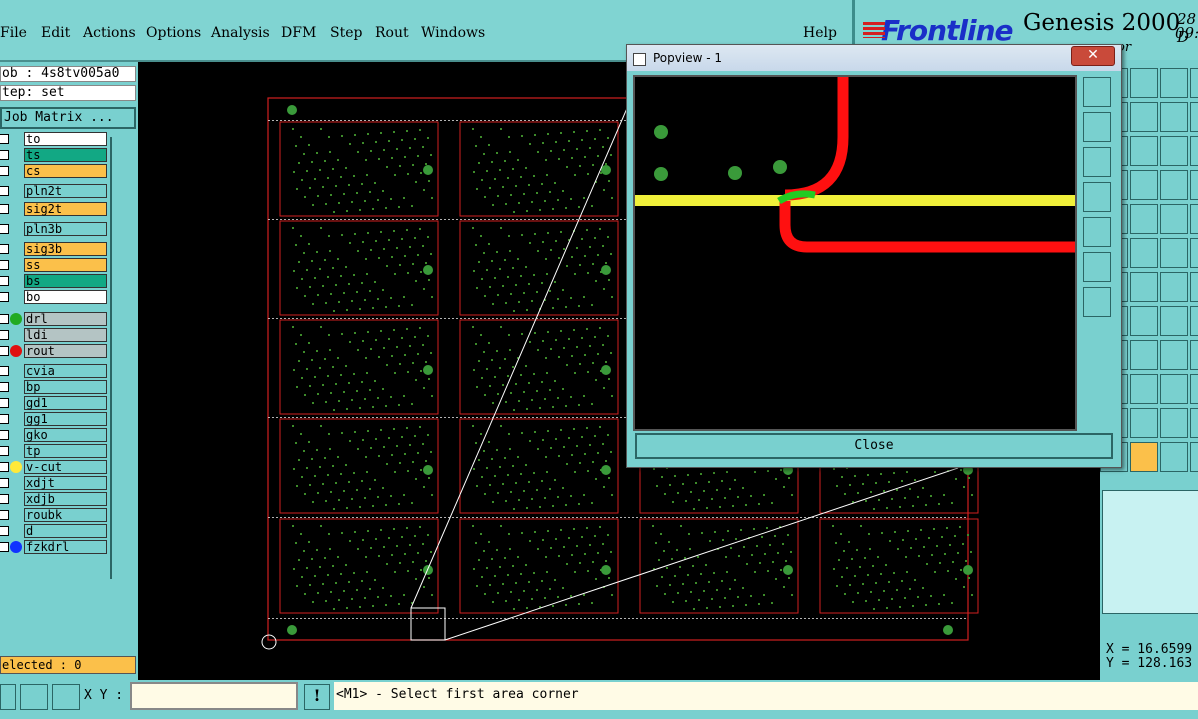 Image resolution: width=1198 pixels, height=719 pixels. Describe the element at coordinates (1093, 56) in the screenshot. I see `close-icon: ✕` at that location.